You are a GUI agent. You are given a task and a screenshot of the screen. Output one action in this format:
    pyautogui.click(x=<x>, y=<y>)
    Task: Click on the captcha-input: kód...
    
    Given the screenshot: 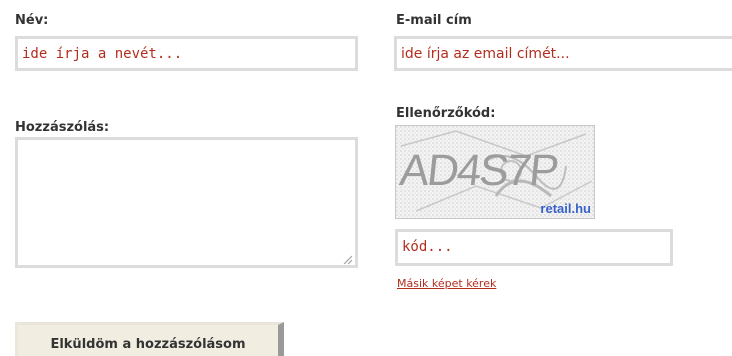 What is the action you would take?
    pyautogui.click(x=534, y=247)
    